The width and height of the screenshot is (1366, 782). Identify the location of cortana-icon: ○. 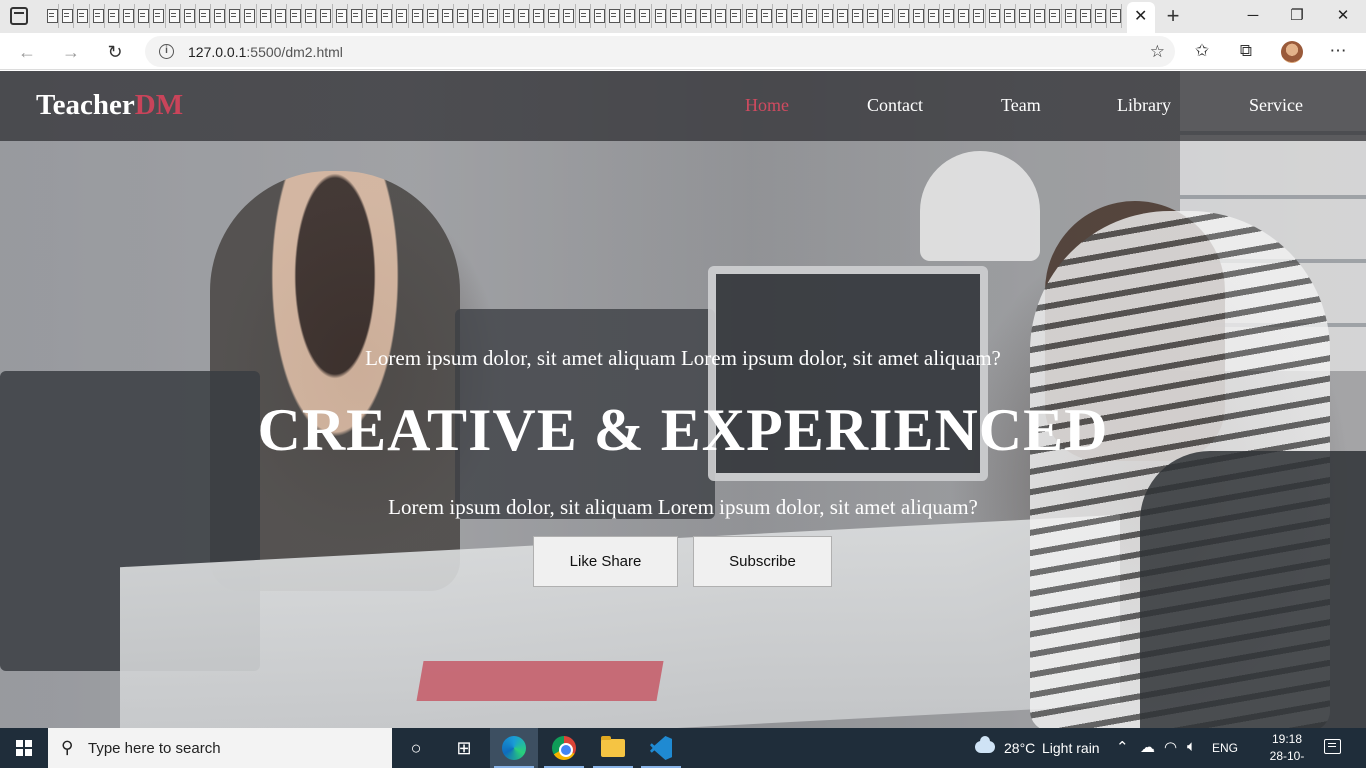
(416, 748).